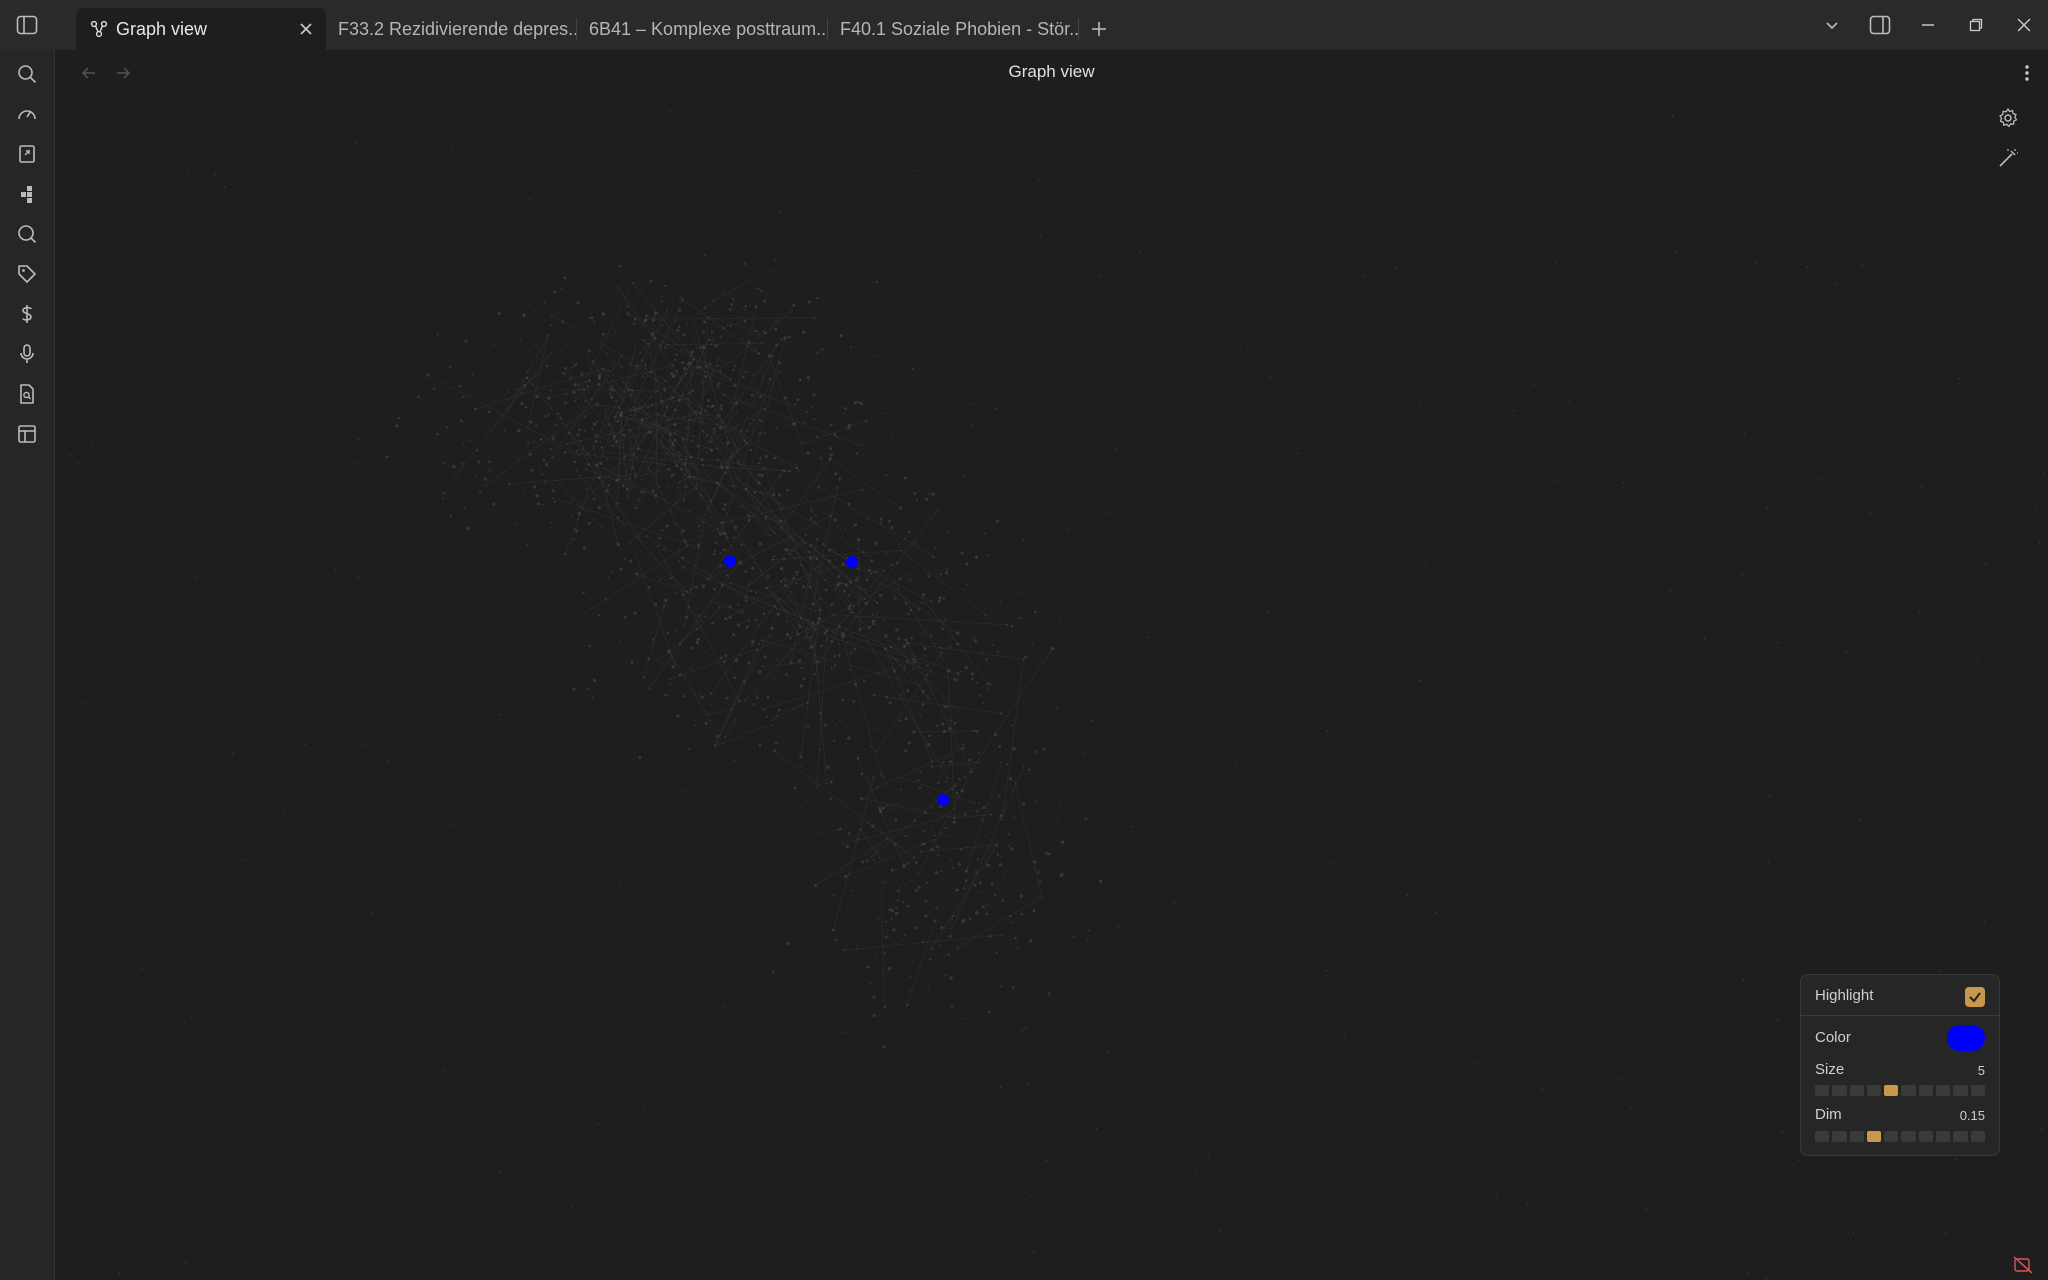 Image resolution: width=2048 pixels, height=1280 pixels. What do you see at coordinates (1832, 25) in the screenshot?
I see `tab-list-button` at bounding box center [1832, 25].